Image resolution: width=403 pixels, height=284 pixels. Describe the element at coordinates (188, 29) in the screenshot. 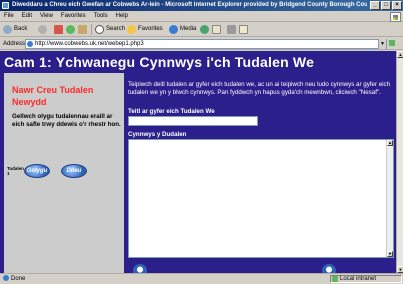

I see `media-label: Media` at that location.